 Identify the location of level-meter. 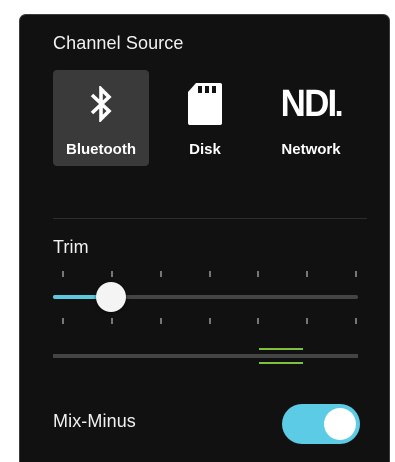
(205, 356).